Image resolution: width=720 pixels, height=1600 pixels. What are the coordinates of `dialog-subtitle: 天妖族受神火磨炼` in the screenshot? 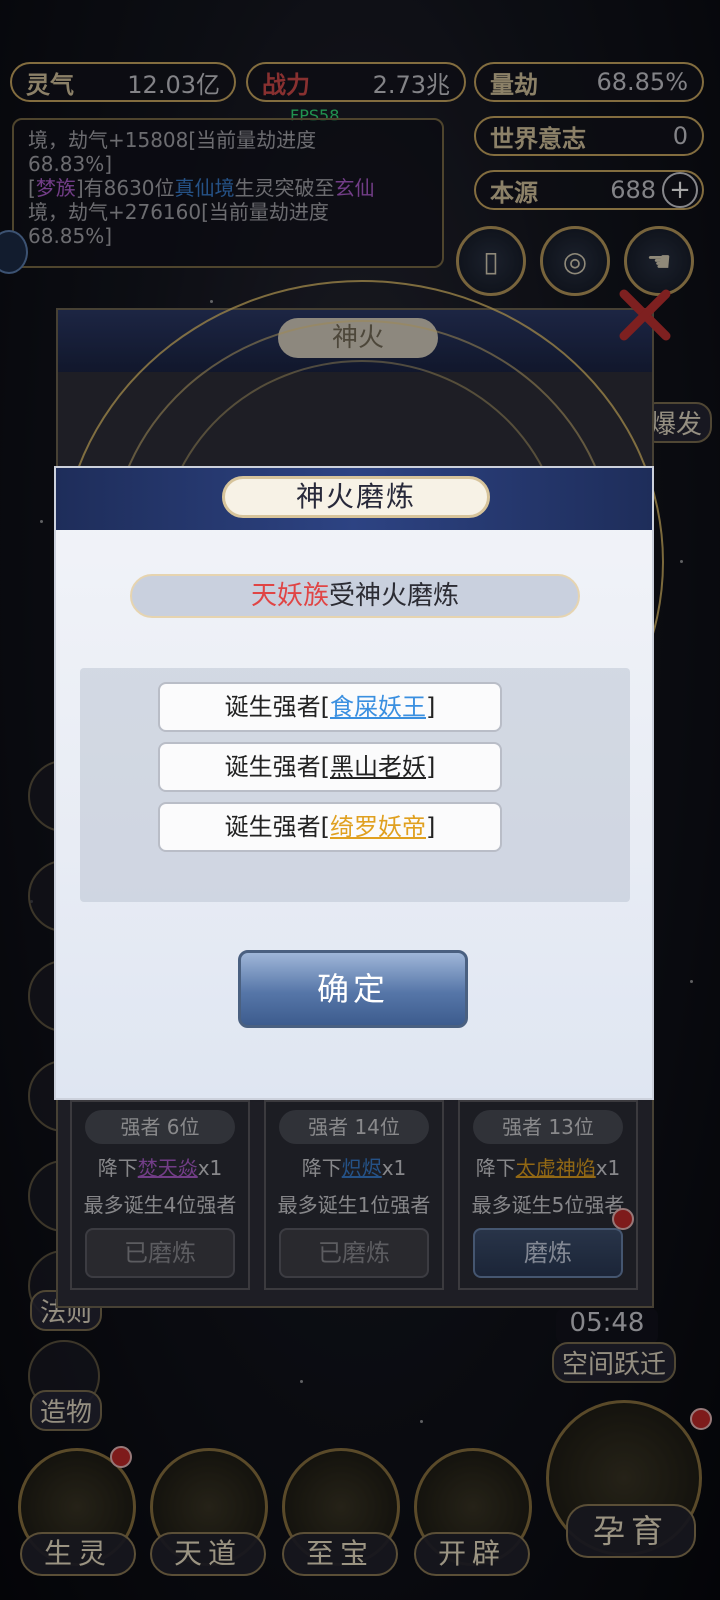 It's located at (355, 596).